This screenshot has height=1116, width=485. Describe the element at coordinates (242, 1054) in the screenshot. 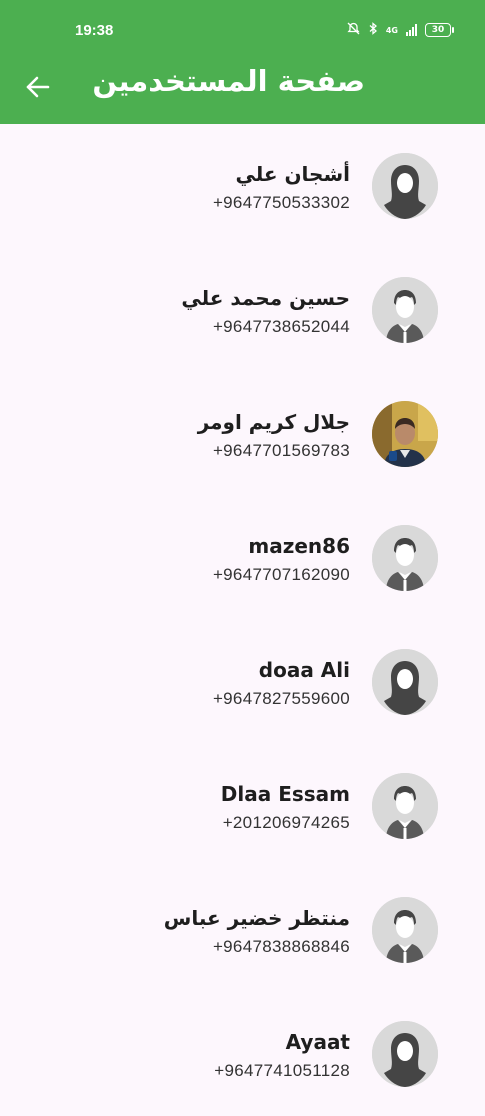

I see `list-item: Ayaat +9647741051128` at that location.